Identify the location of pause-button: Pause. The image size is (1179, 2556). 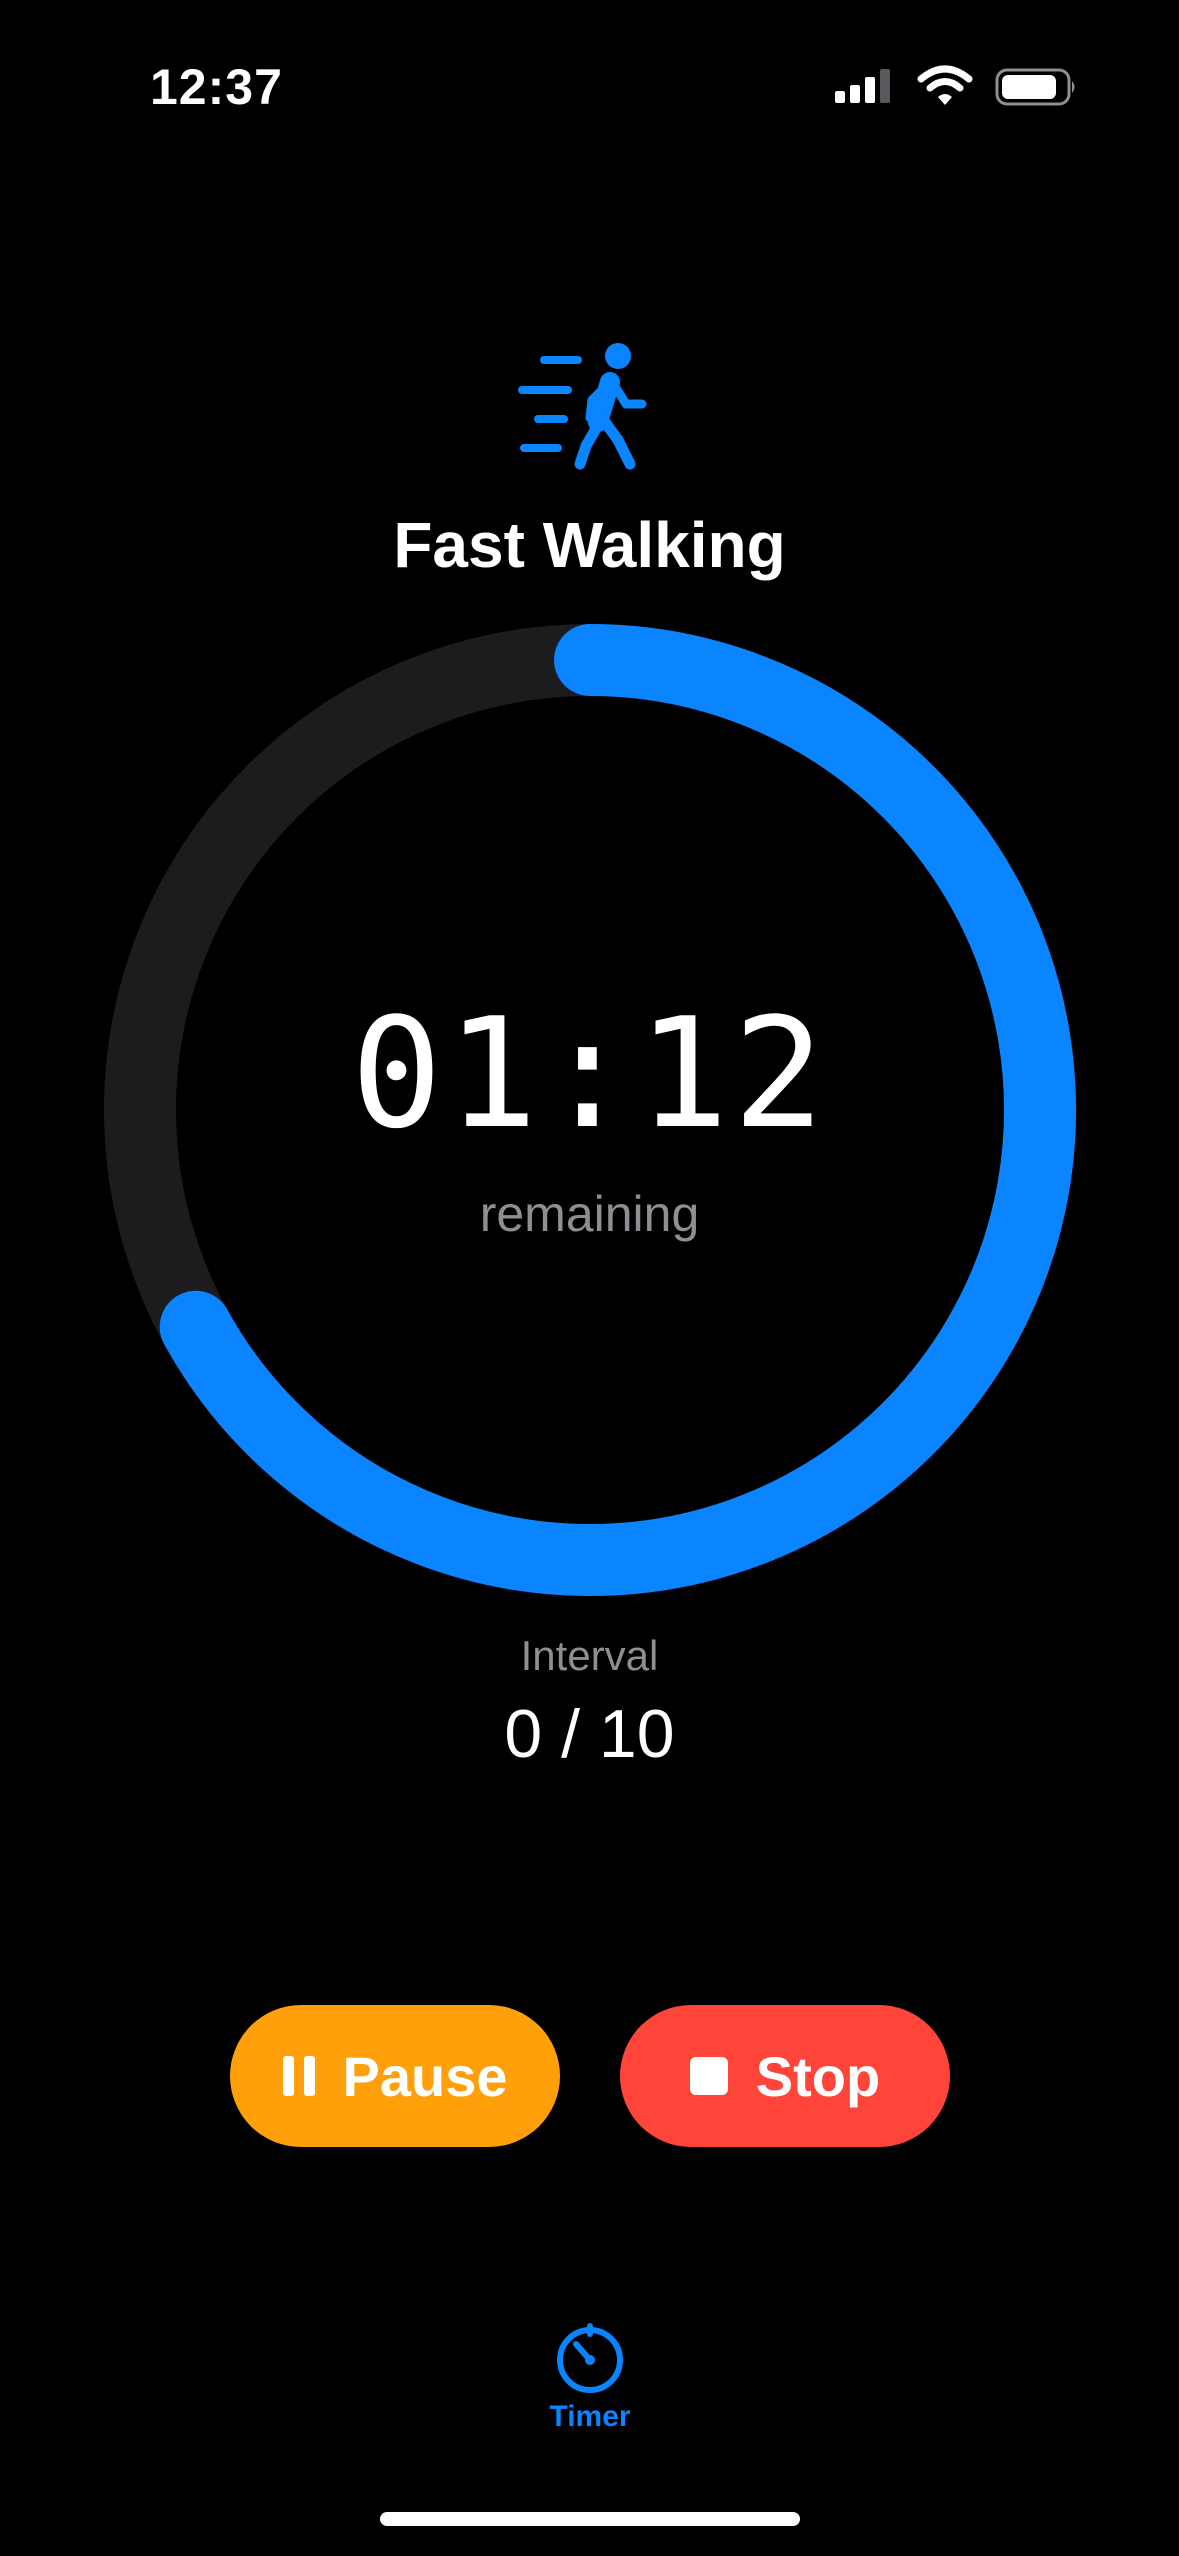
(395, 2076).